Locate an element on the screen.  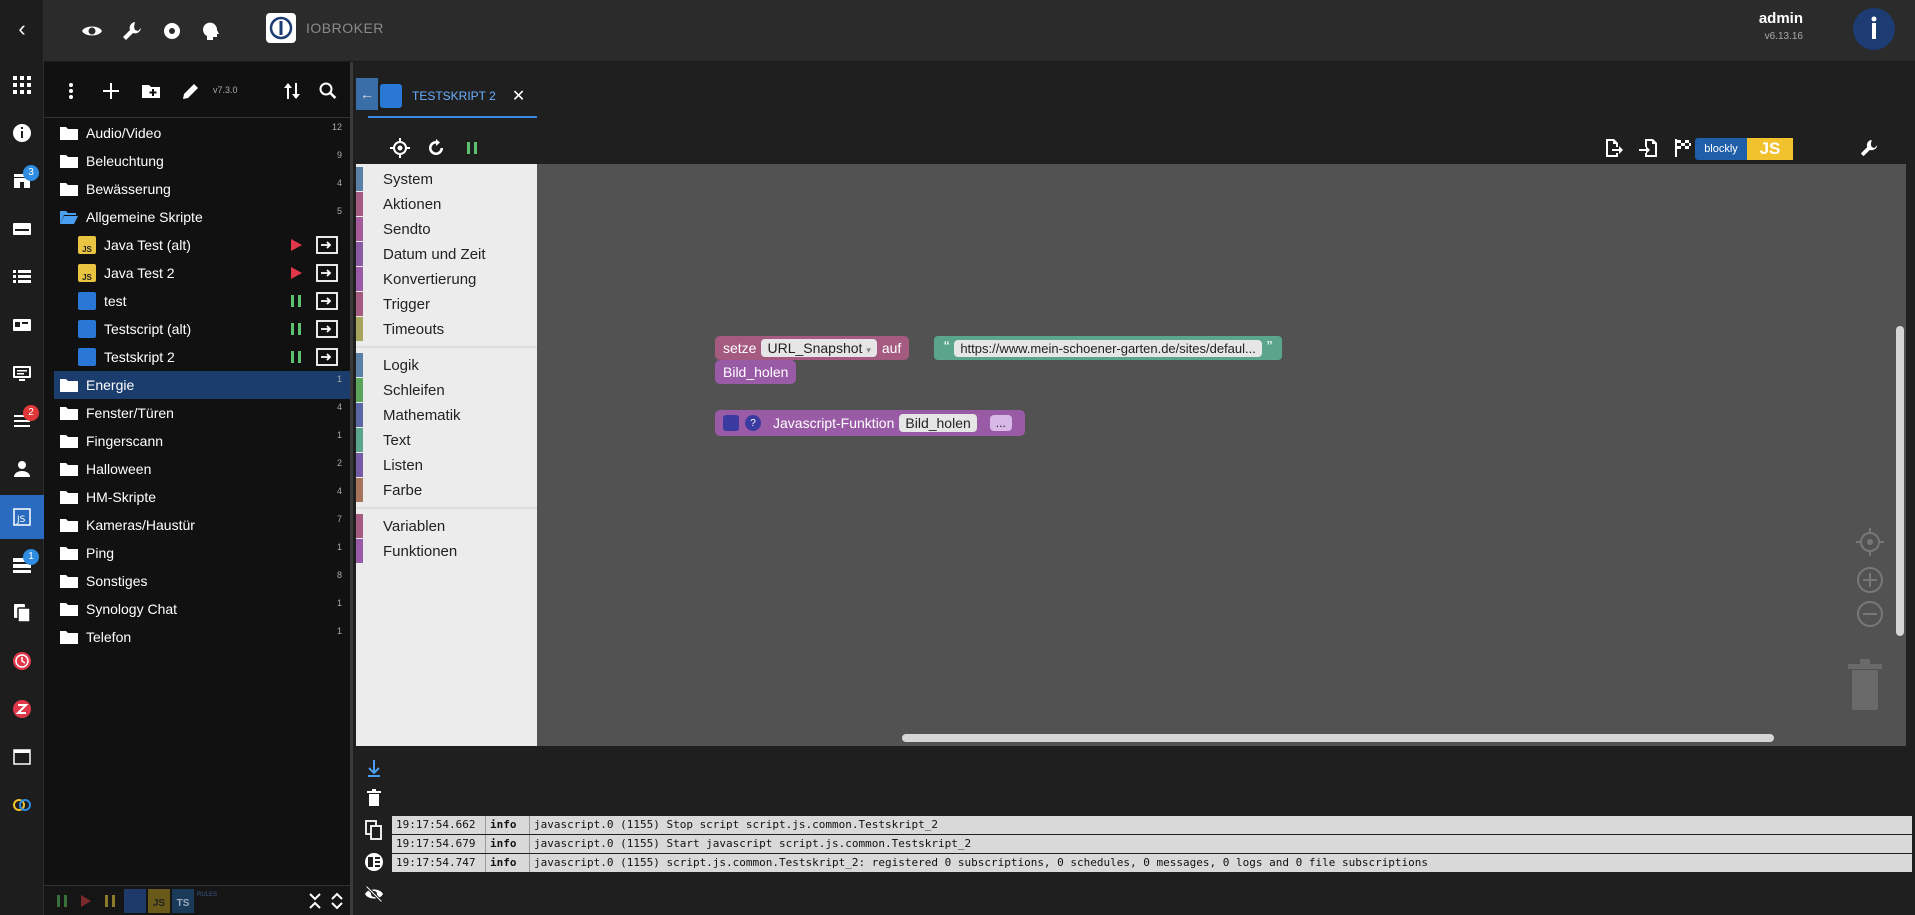
variable-dropdown: URL_Snapshot ▾ is located at coordinates (819, 348).